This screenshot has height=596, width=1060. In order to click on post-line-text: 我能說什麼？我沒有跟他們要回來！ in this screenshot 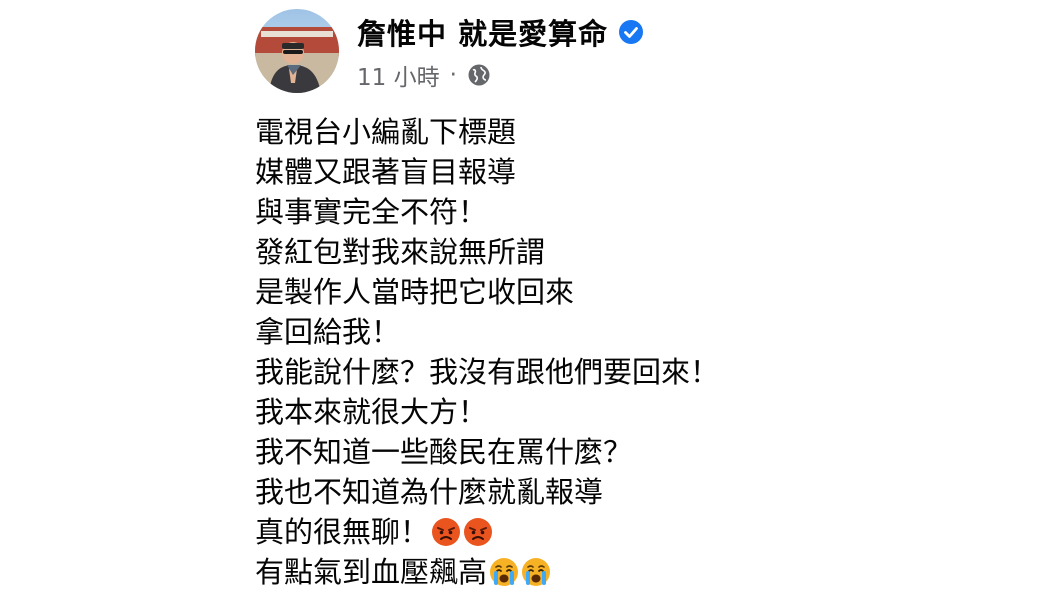, I will do `click(487, 372)`.